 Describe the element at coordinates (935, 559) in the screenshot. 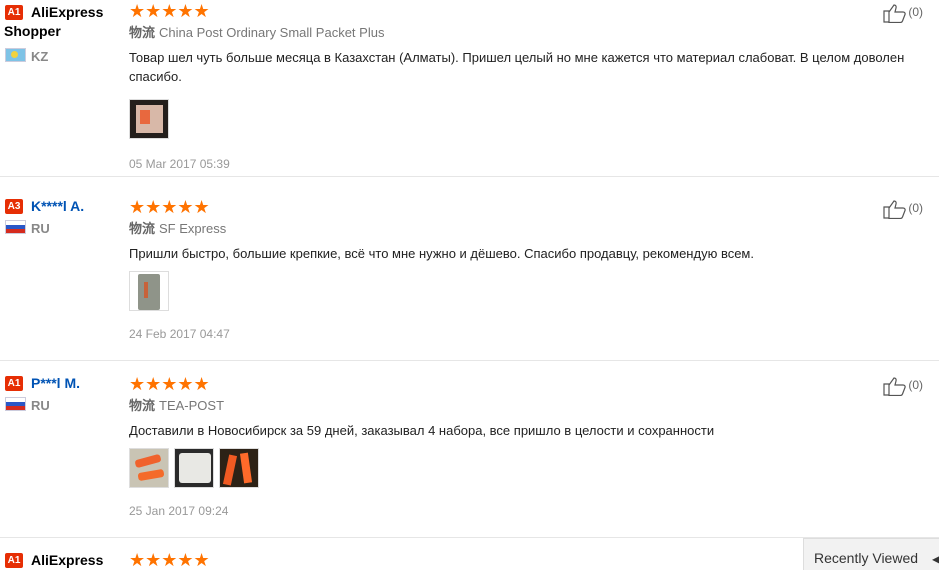

I see `chevron-icon: ◀` at that location.